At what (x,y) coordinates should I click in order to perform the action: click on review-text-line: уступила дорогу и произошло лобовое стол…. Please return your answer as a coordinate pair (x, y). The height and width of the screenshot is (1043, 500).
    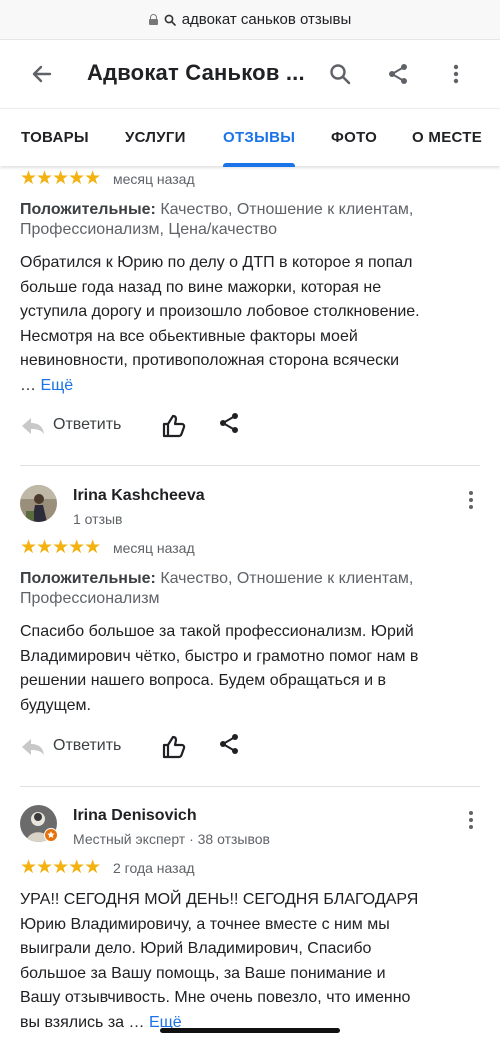
    Looking at the image, I should click on (220, 311).